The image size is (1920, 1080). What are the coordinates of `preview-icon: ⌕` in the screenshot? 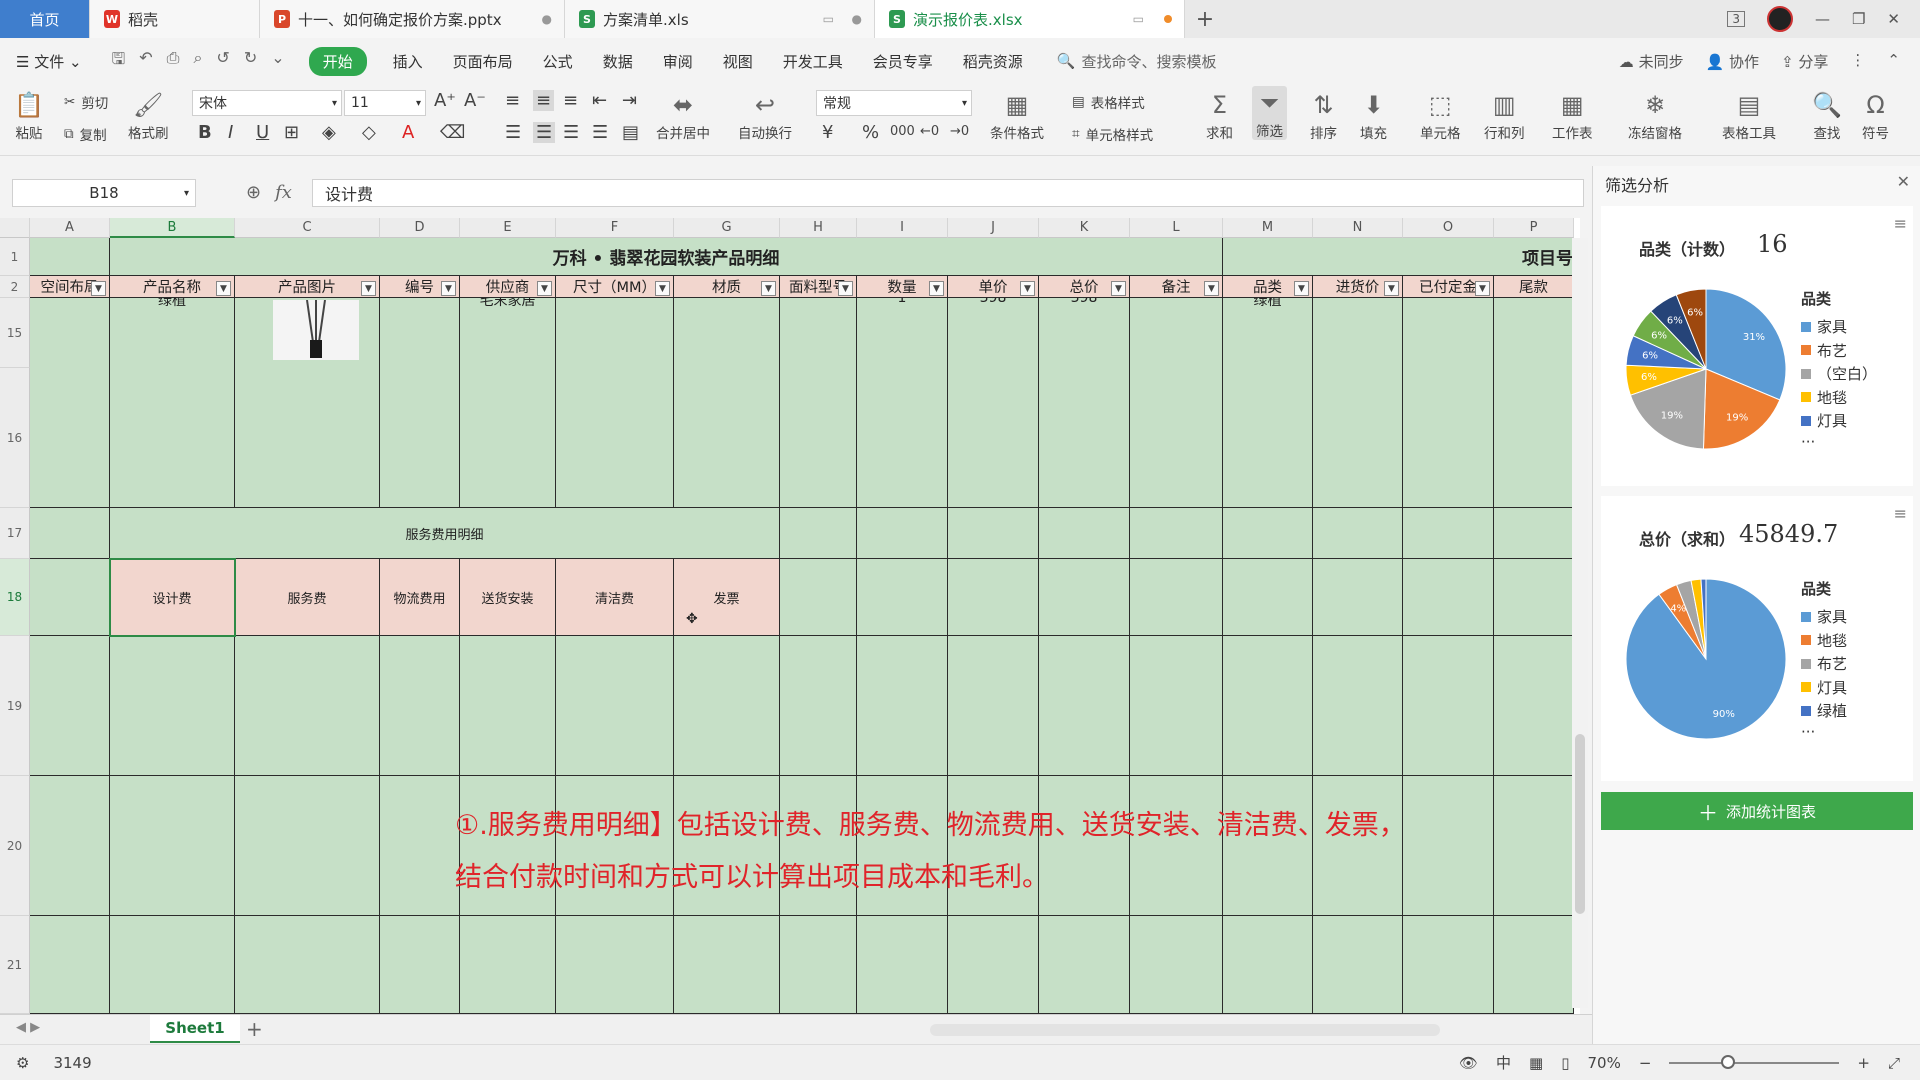 It's located at (197, 61).